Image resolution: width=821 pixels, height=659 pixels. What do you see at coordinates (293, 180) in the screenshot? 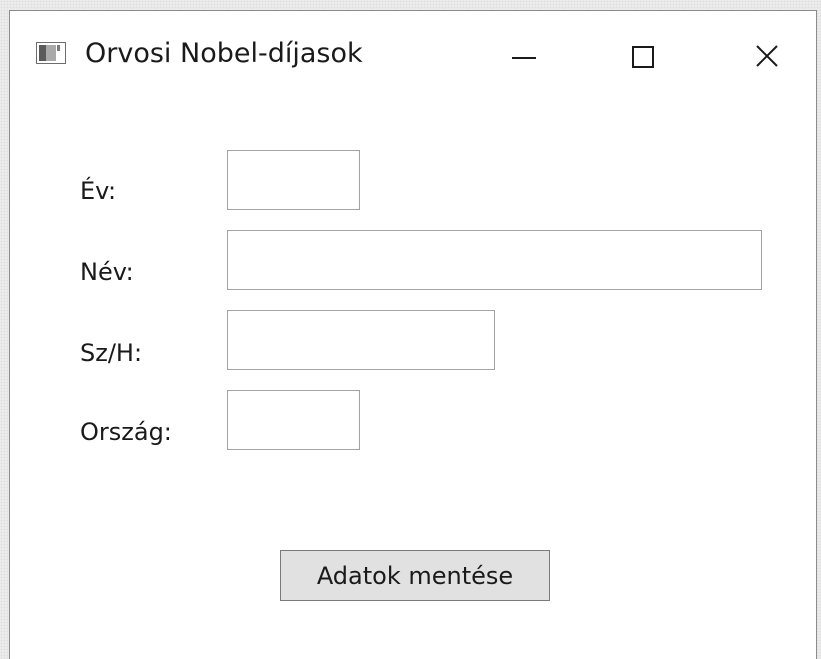
I see `year-field` at bounding box center [293, 180].